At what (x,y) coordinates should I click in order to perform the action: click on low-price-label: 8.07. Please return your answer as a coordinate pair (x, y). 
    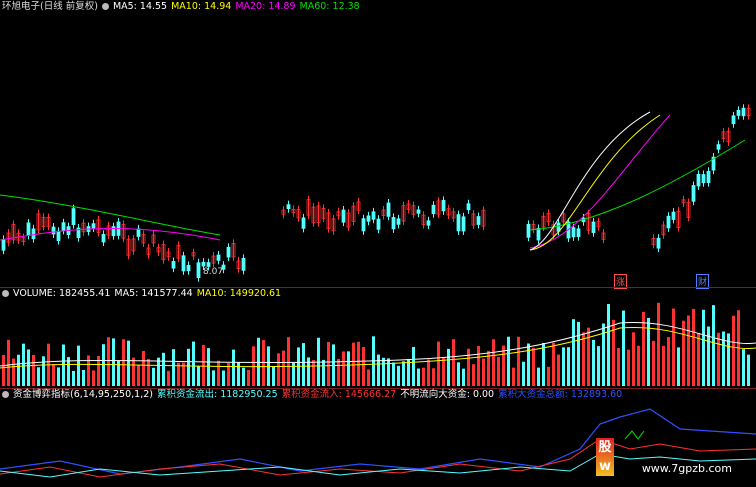
    Looking at the image, I should click on (213, 272).